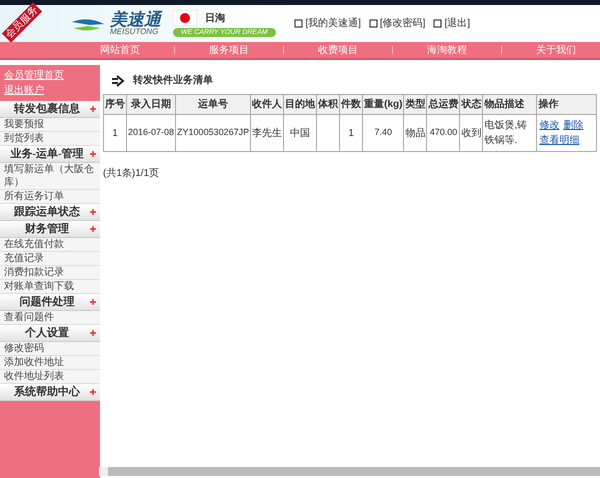 The height and width of the screenshot is (478, 600). I want to click on column-header: 总运费, so click(443, 104).